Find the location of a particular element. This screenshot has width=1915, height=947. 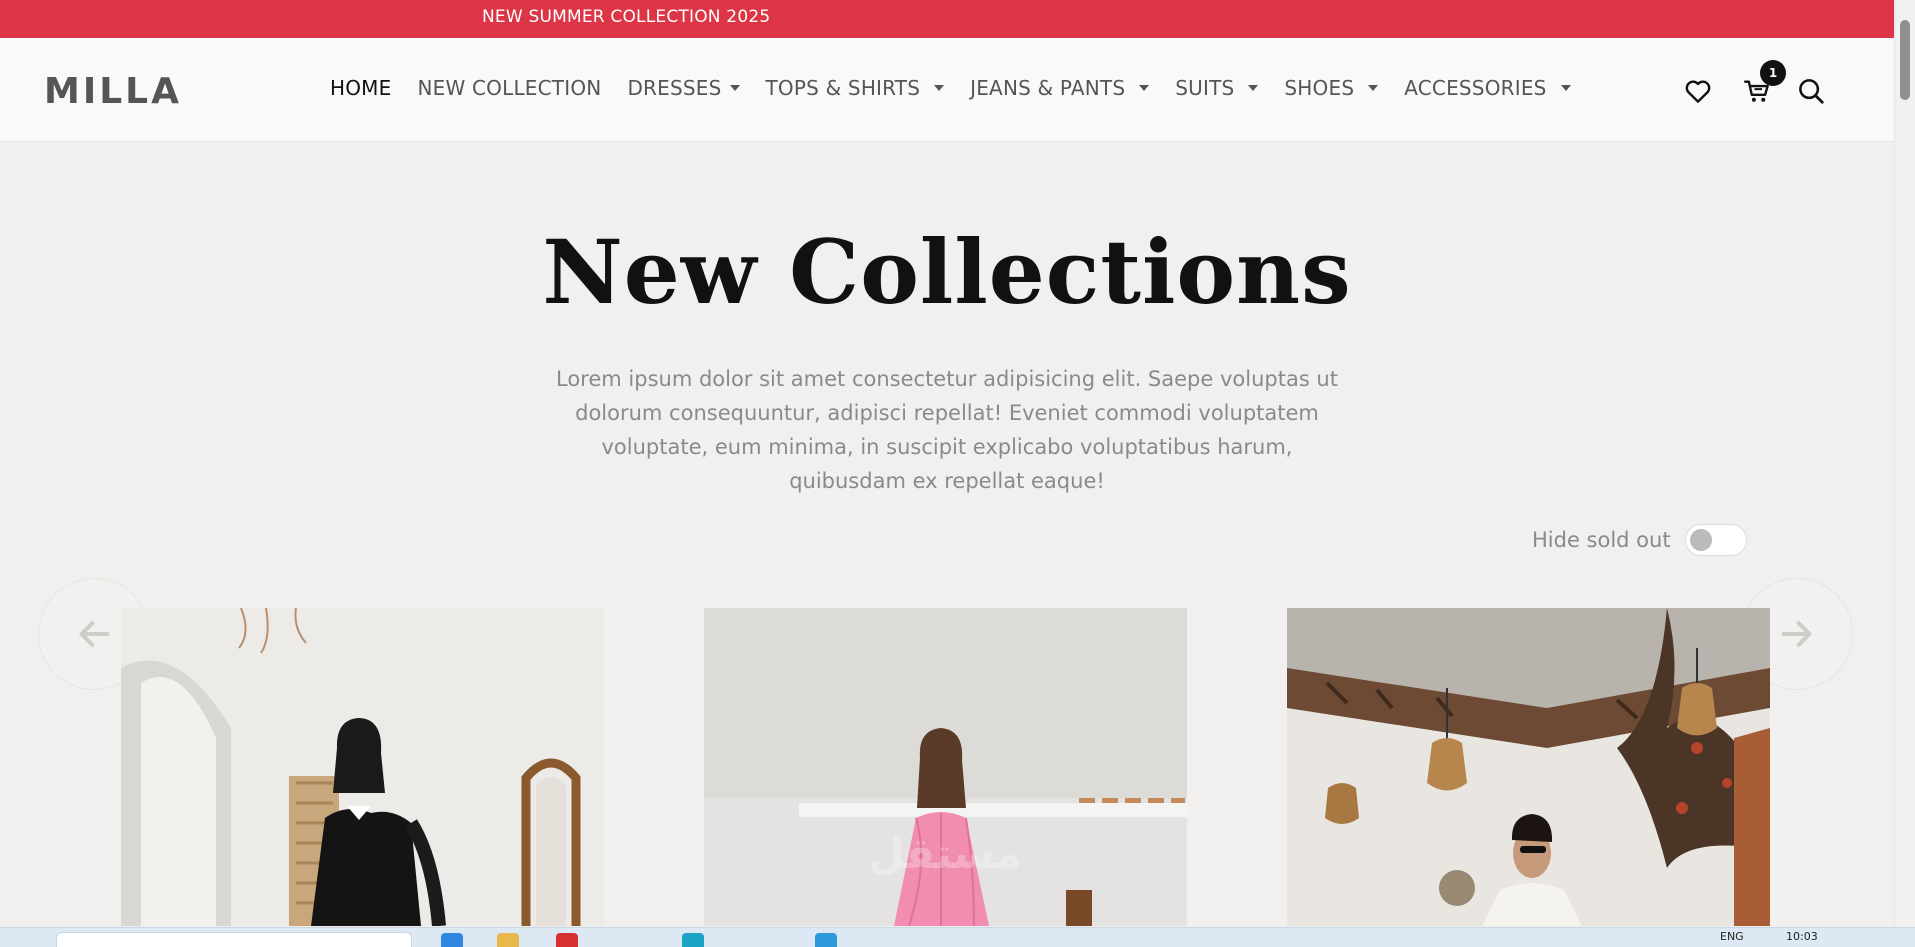

nav-item-label: NEW COLLECTION is located at coordinates (509, 88).